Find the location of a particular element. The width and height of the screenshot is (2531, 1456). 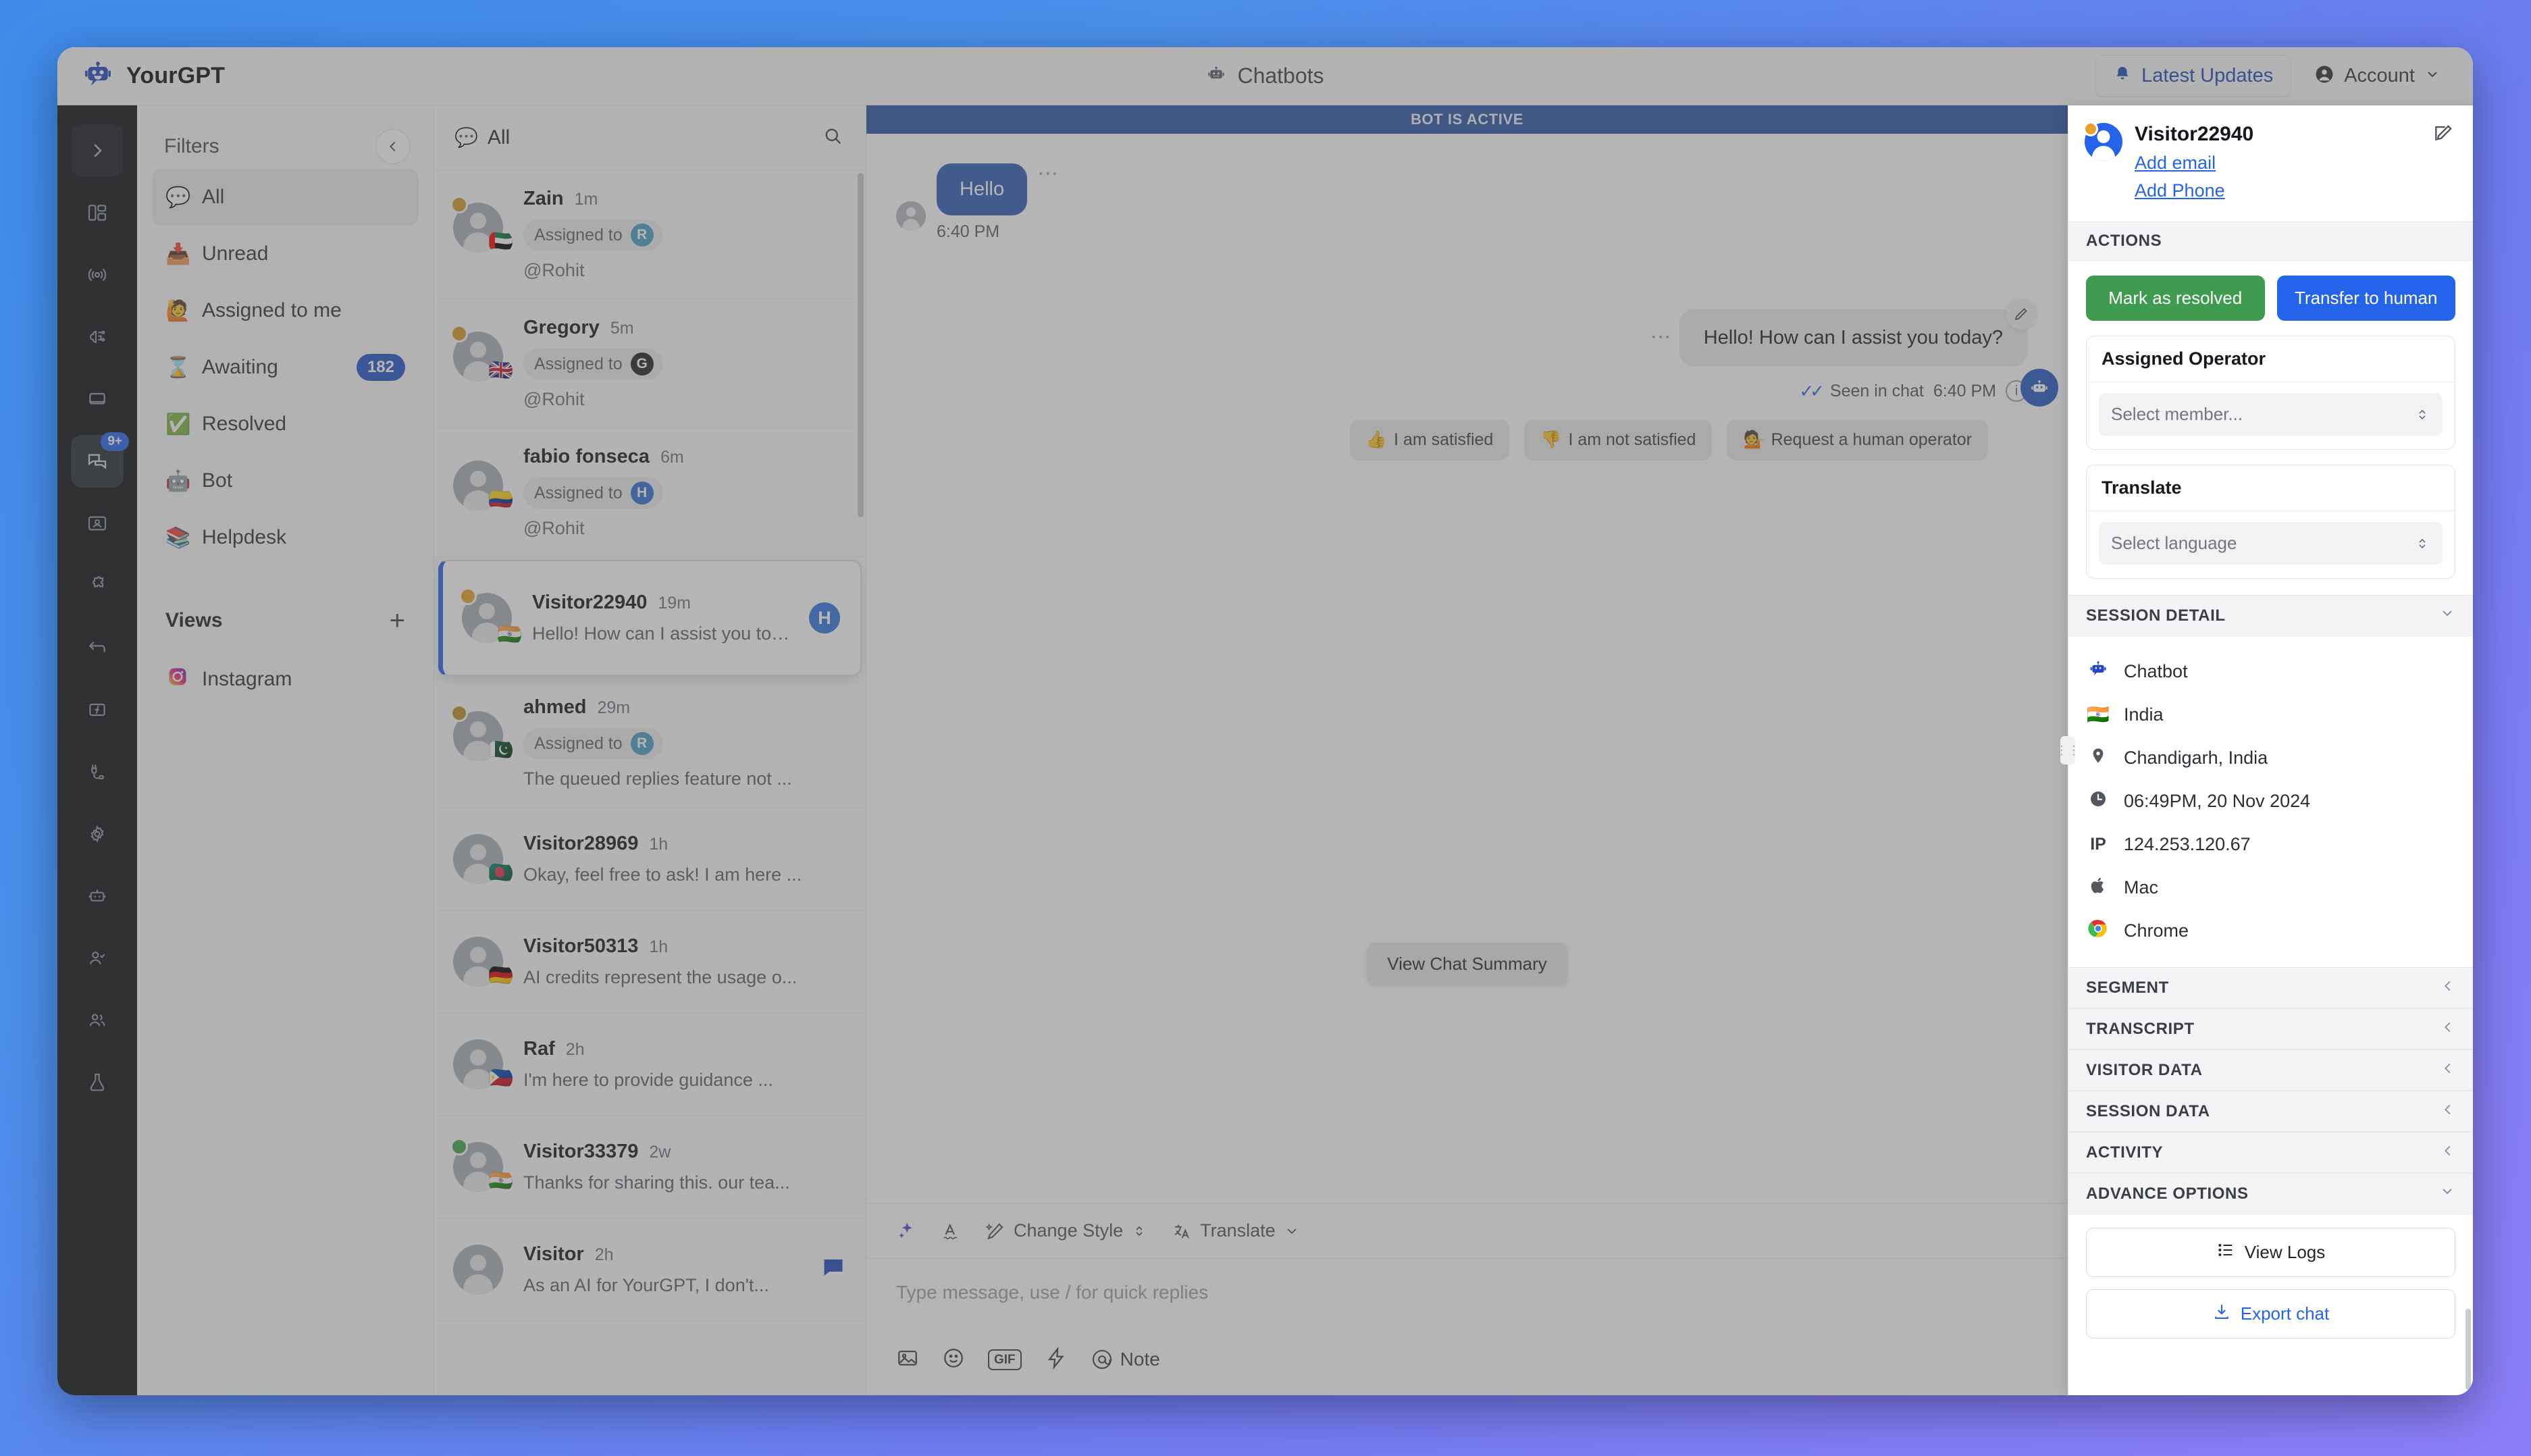

chat-summary-tooltip: View Chat Summary is located at coordinates (1467, 964).